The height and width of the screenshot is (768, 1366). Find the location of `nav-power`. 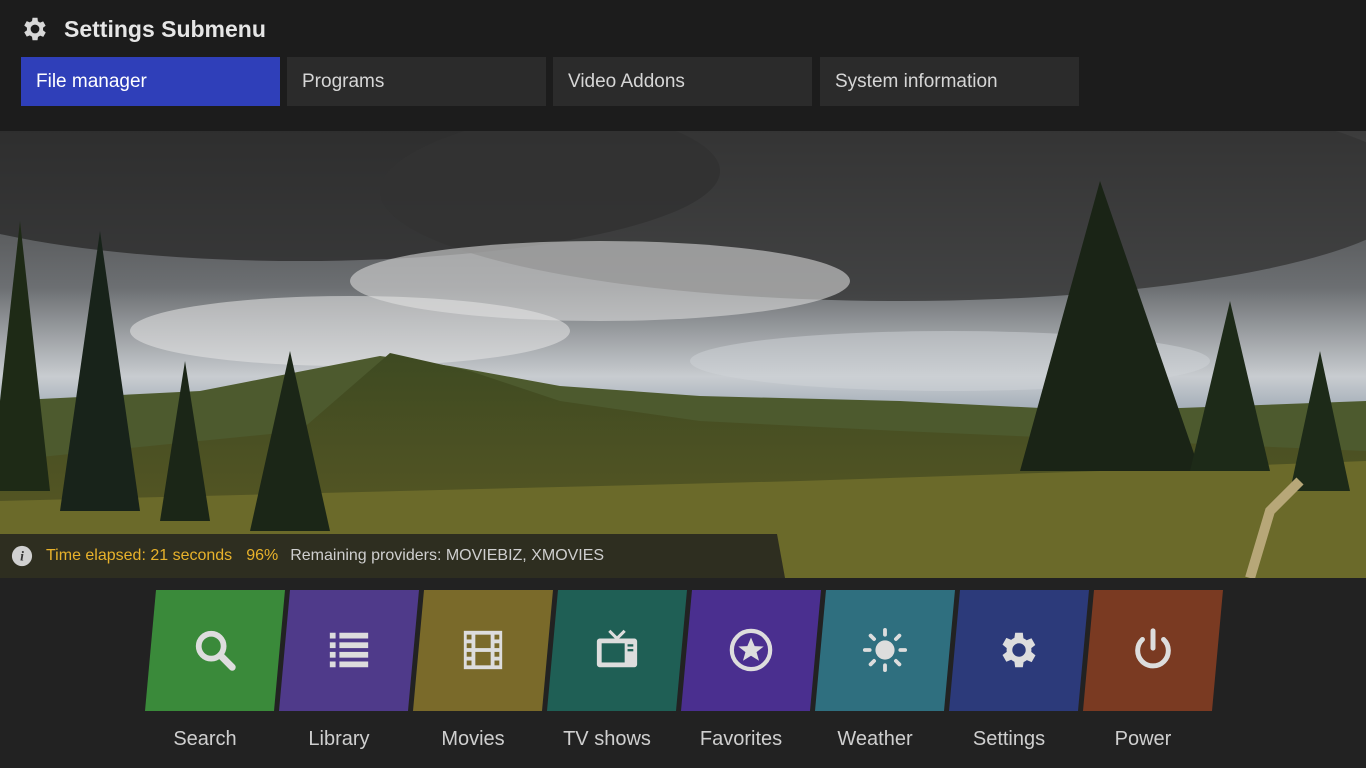

nav-power is located at coordinates (1153, 650).